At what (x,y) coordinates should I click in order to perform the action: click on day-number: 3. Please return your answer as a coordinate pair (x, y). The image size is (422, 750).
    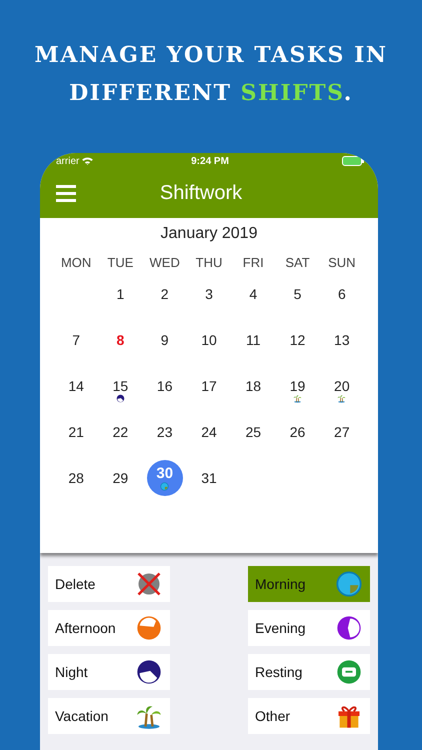
    Looking at the image, I should click on (209, 294).